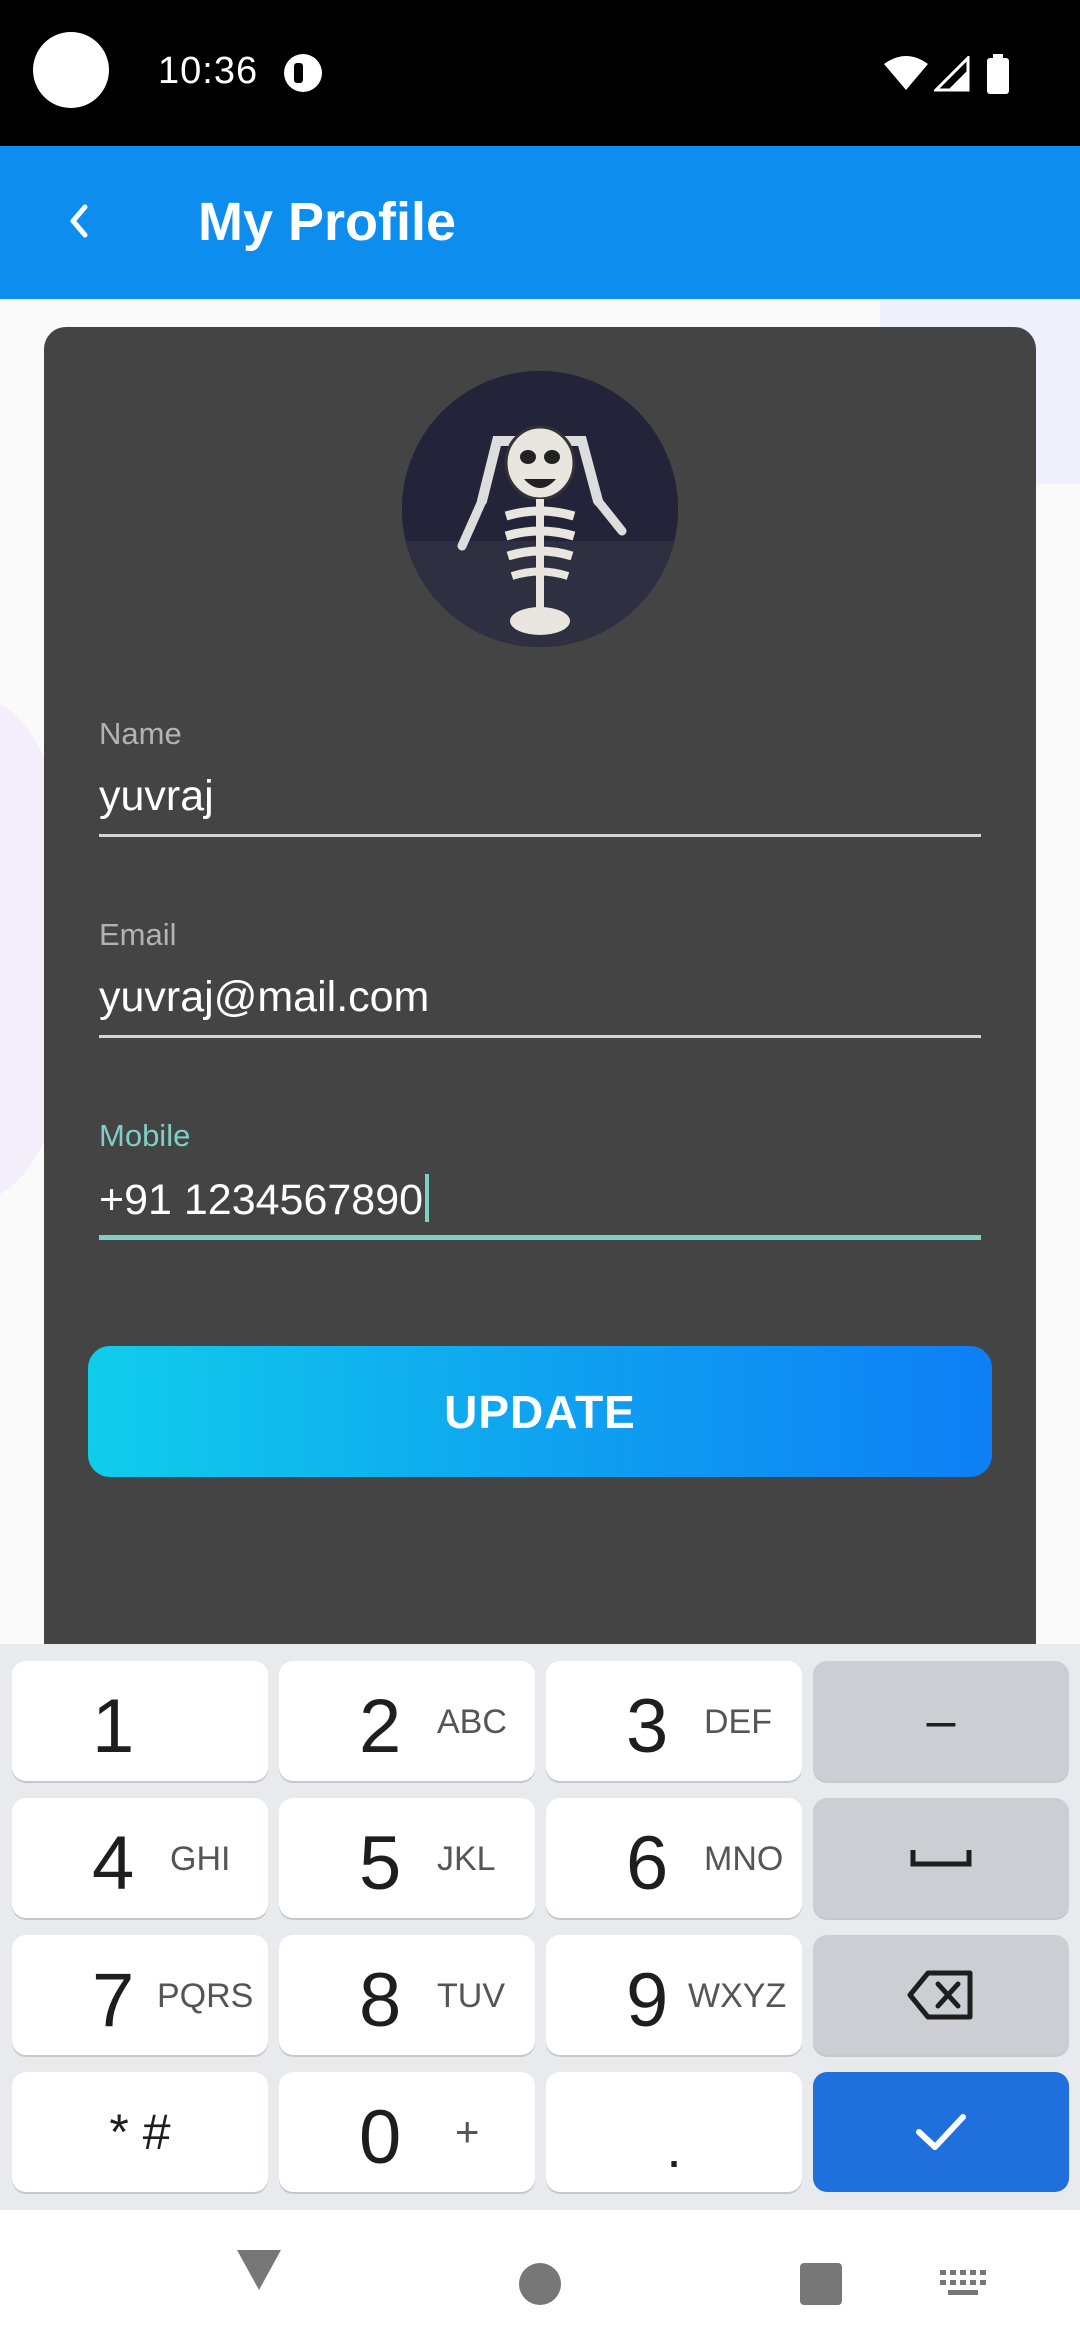 This screenshot has height=2340, width=1080. What do you see at coordinates (540, 1411) in the screenshot?
I see `update-button: UPDATE` at bounding box center [540, 1411].